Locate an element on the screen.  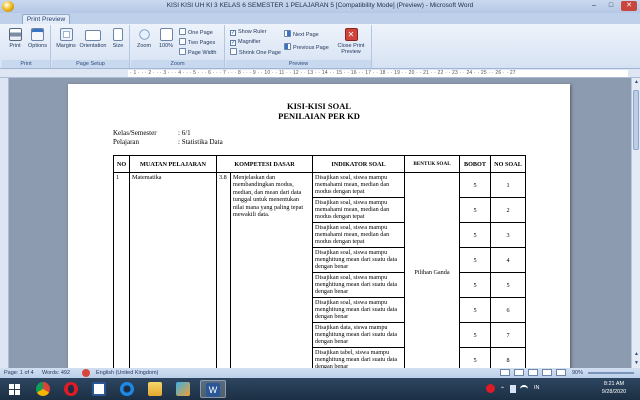
orientation-label: Orientation is located at coordinates (93, 46).